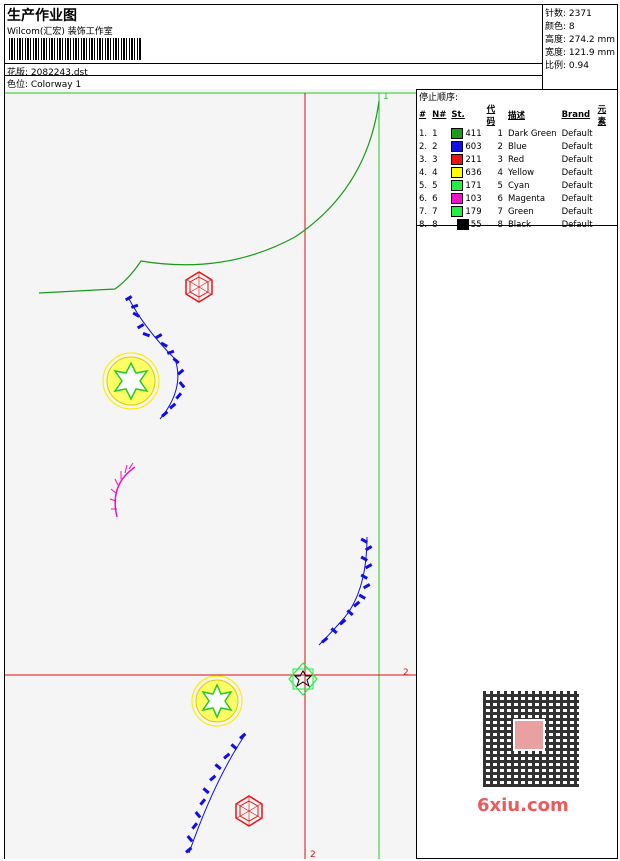  Describe the element at coordinates (303, 679) in the screenshot. I see `green-flower-center` at that location.